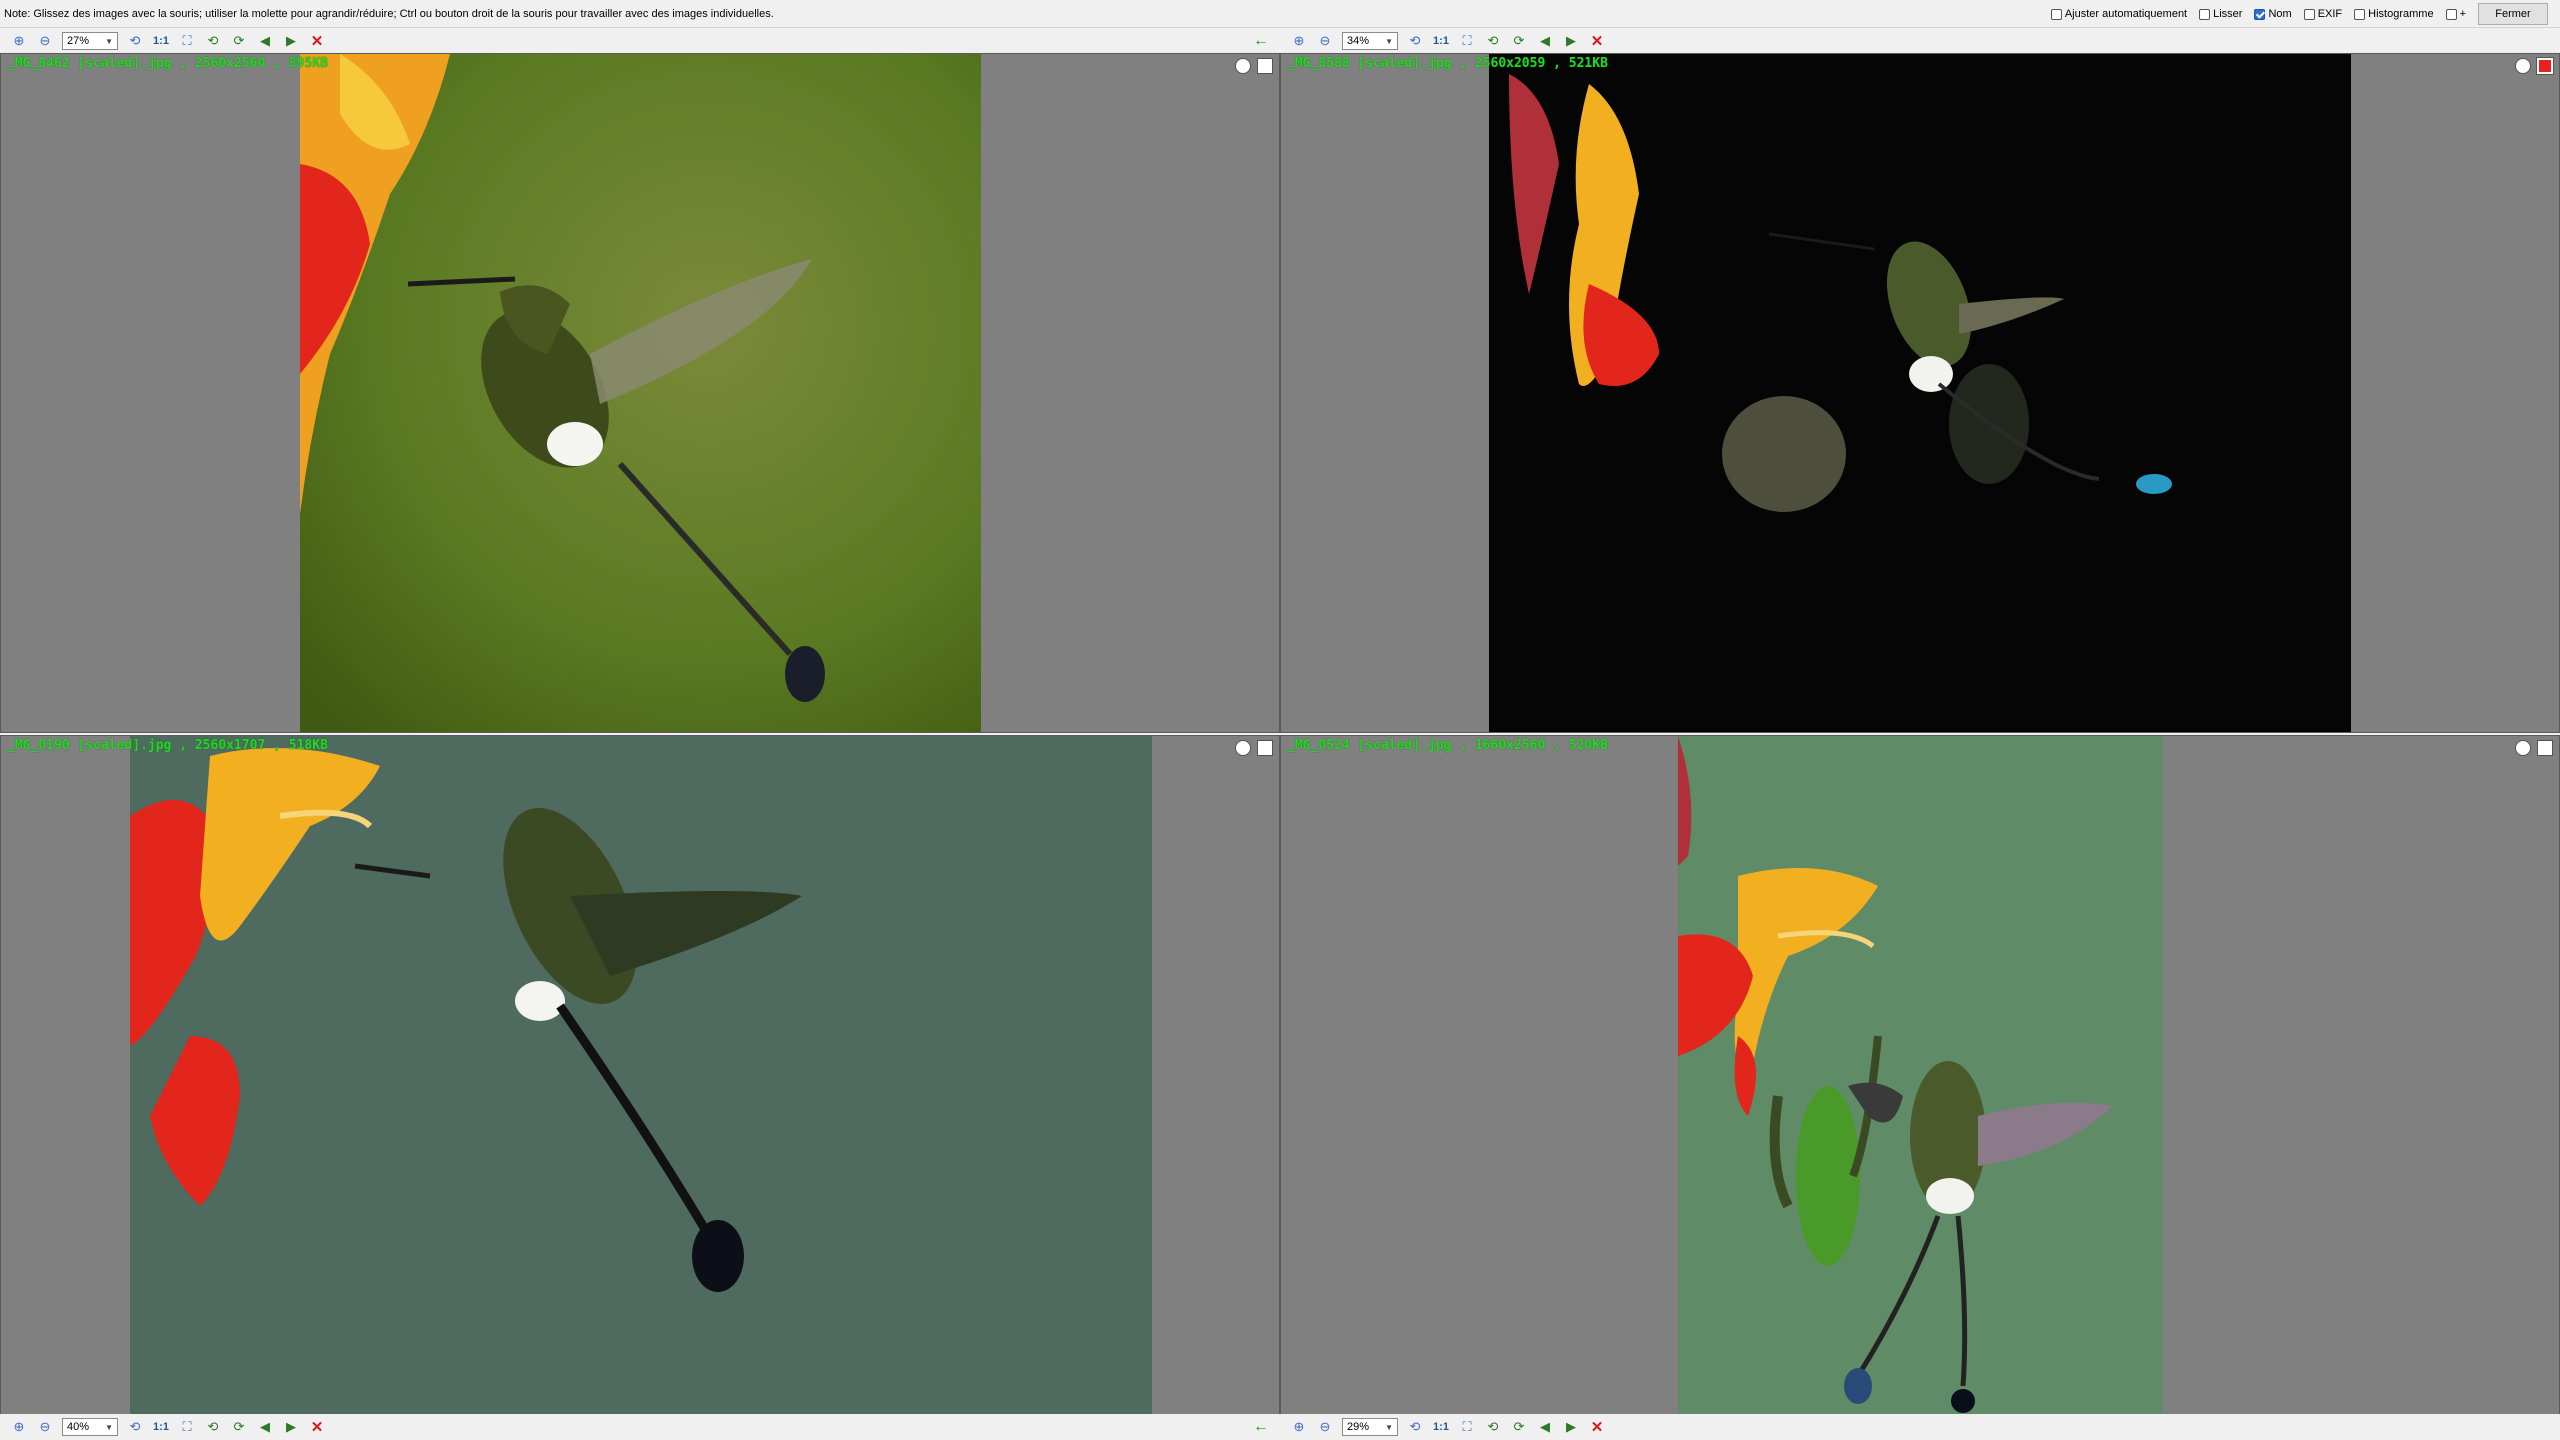 The height and width of the screenshot is (1440, 2560). What do you see at coordinates (640, 1427) in the screenshot?
I see `toolbar-pane-3: ⊕ ⊖ 40% ▼ ⟲ 1:1 ⛶ ⟲ ⟳ ◀ ▶ ✕ ←` at bounding box center [640, 1427].